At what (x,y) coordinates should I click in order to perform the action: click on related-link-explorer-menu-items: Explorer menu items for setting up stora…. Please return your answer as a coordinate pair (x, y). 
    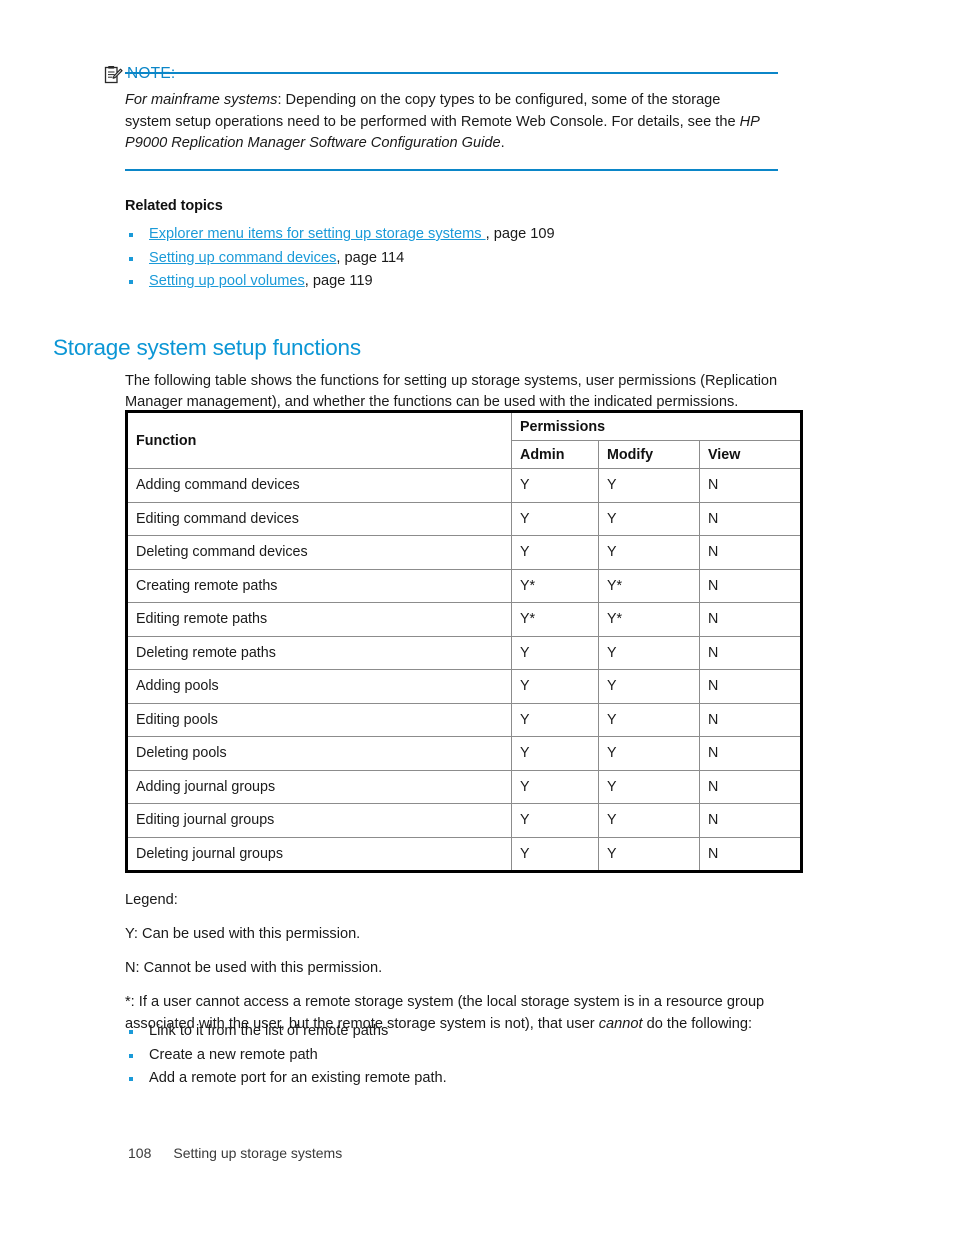
    Looking at the image, I should click on (317, 234).